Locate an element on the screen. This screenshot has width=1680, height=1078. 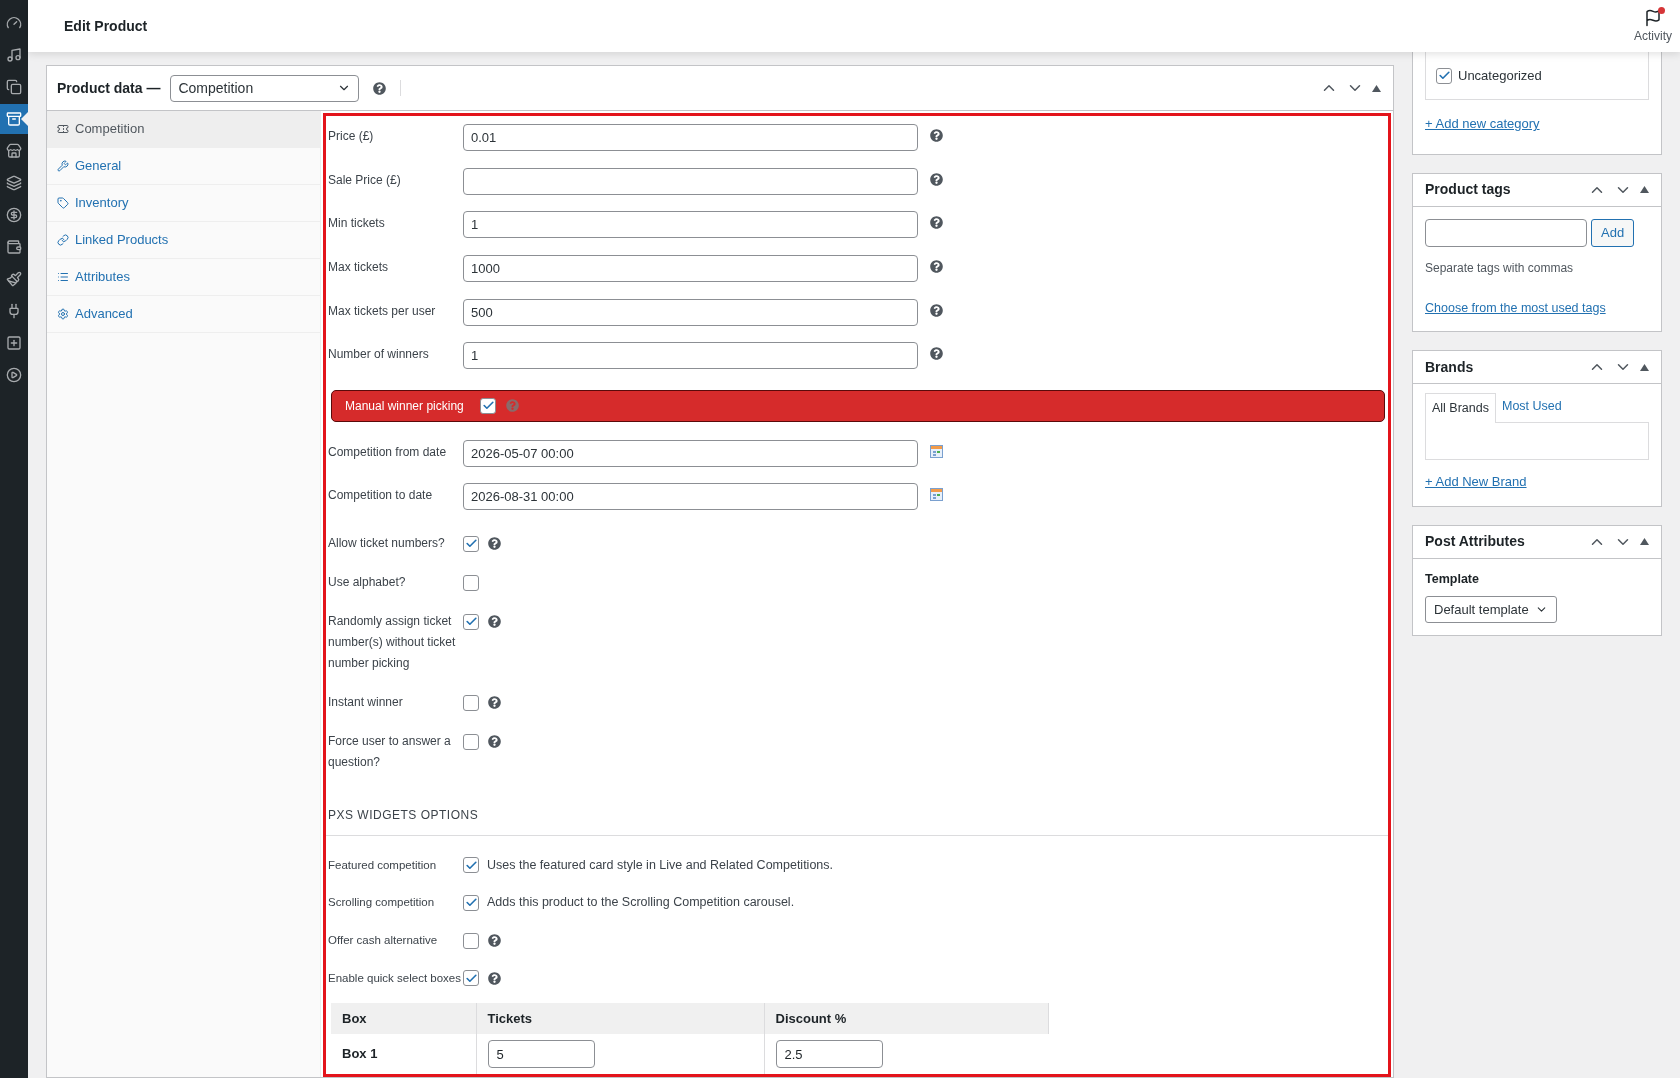
date-field: 2026-05-07 00:00 is located at coordinates (690, 453).